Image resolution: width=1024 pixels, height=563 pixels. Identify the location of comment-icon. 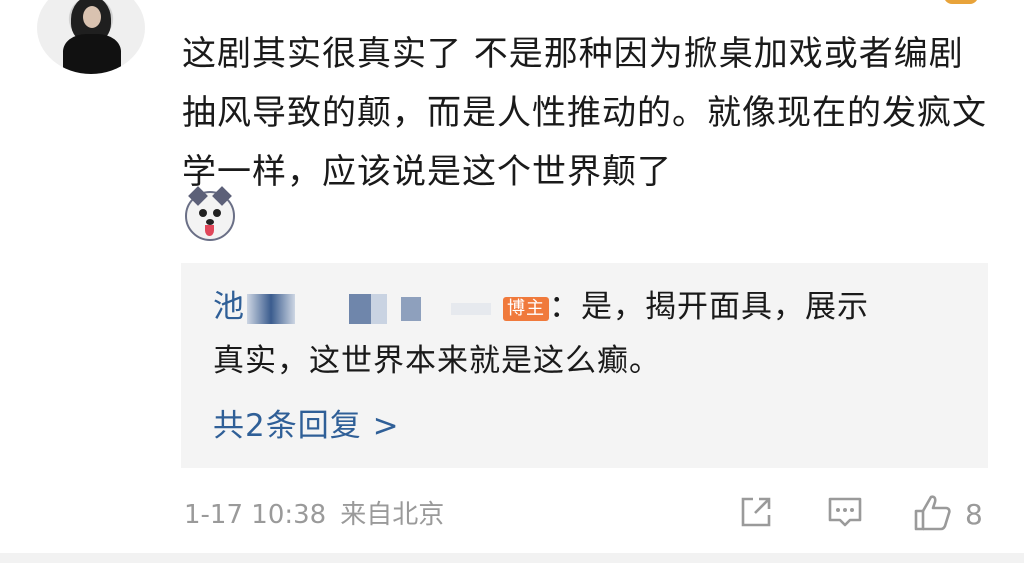
(845, 512).